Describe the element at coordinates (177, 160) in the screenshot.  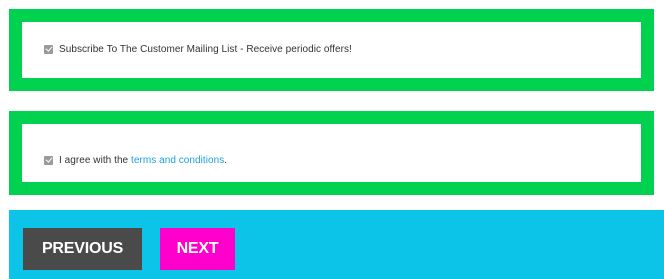
I see `terms-link: terms and conditions` at that location.